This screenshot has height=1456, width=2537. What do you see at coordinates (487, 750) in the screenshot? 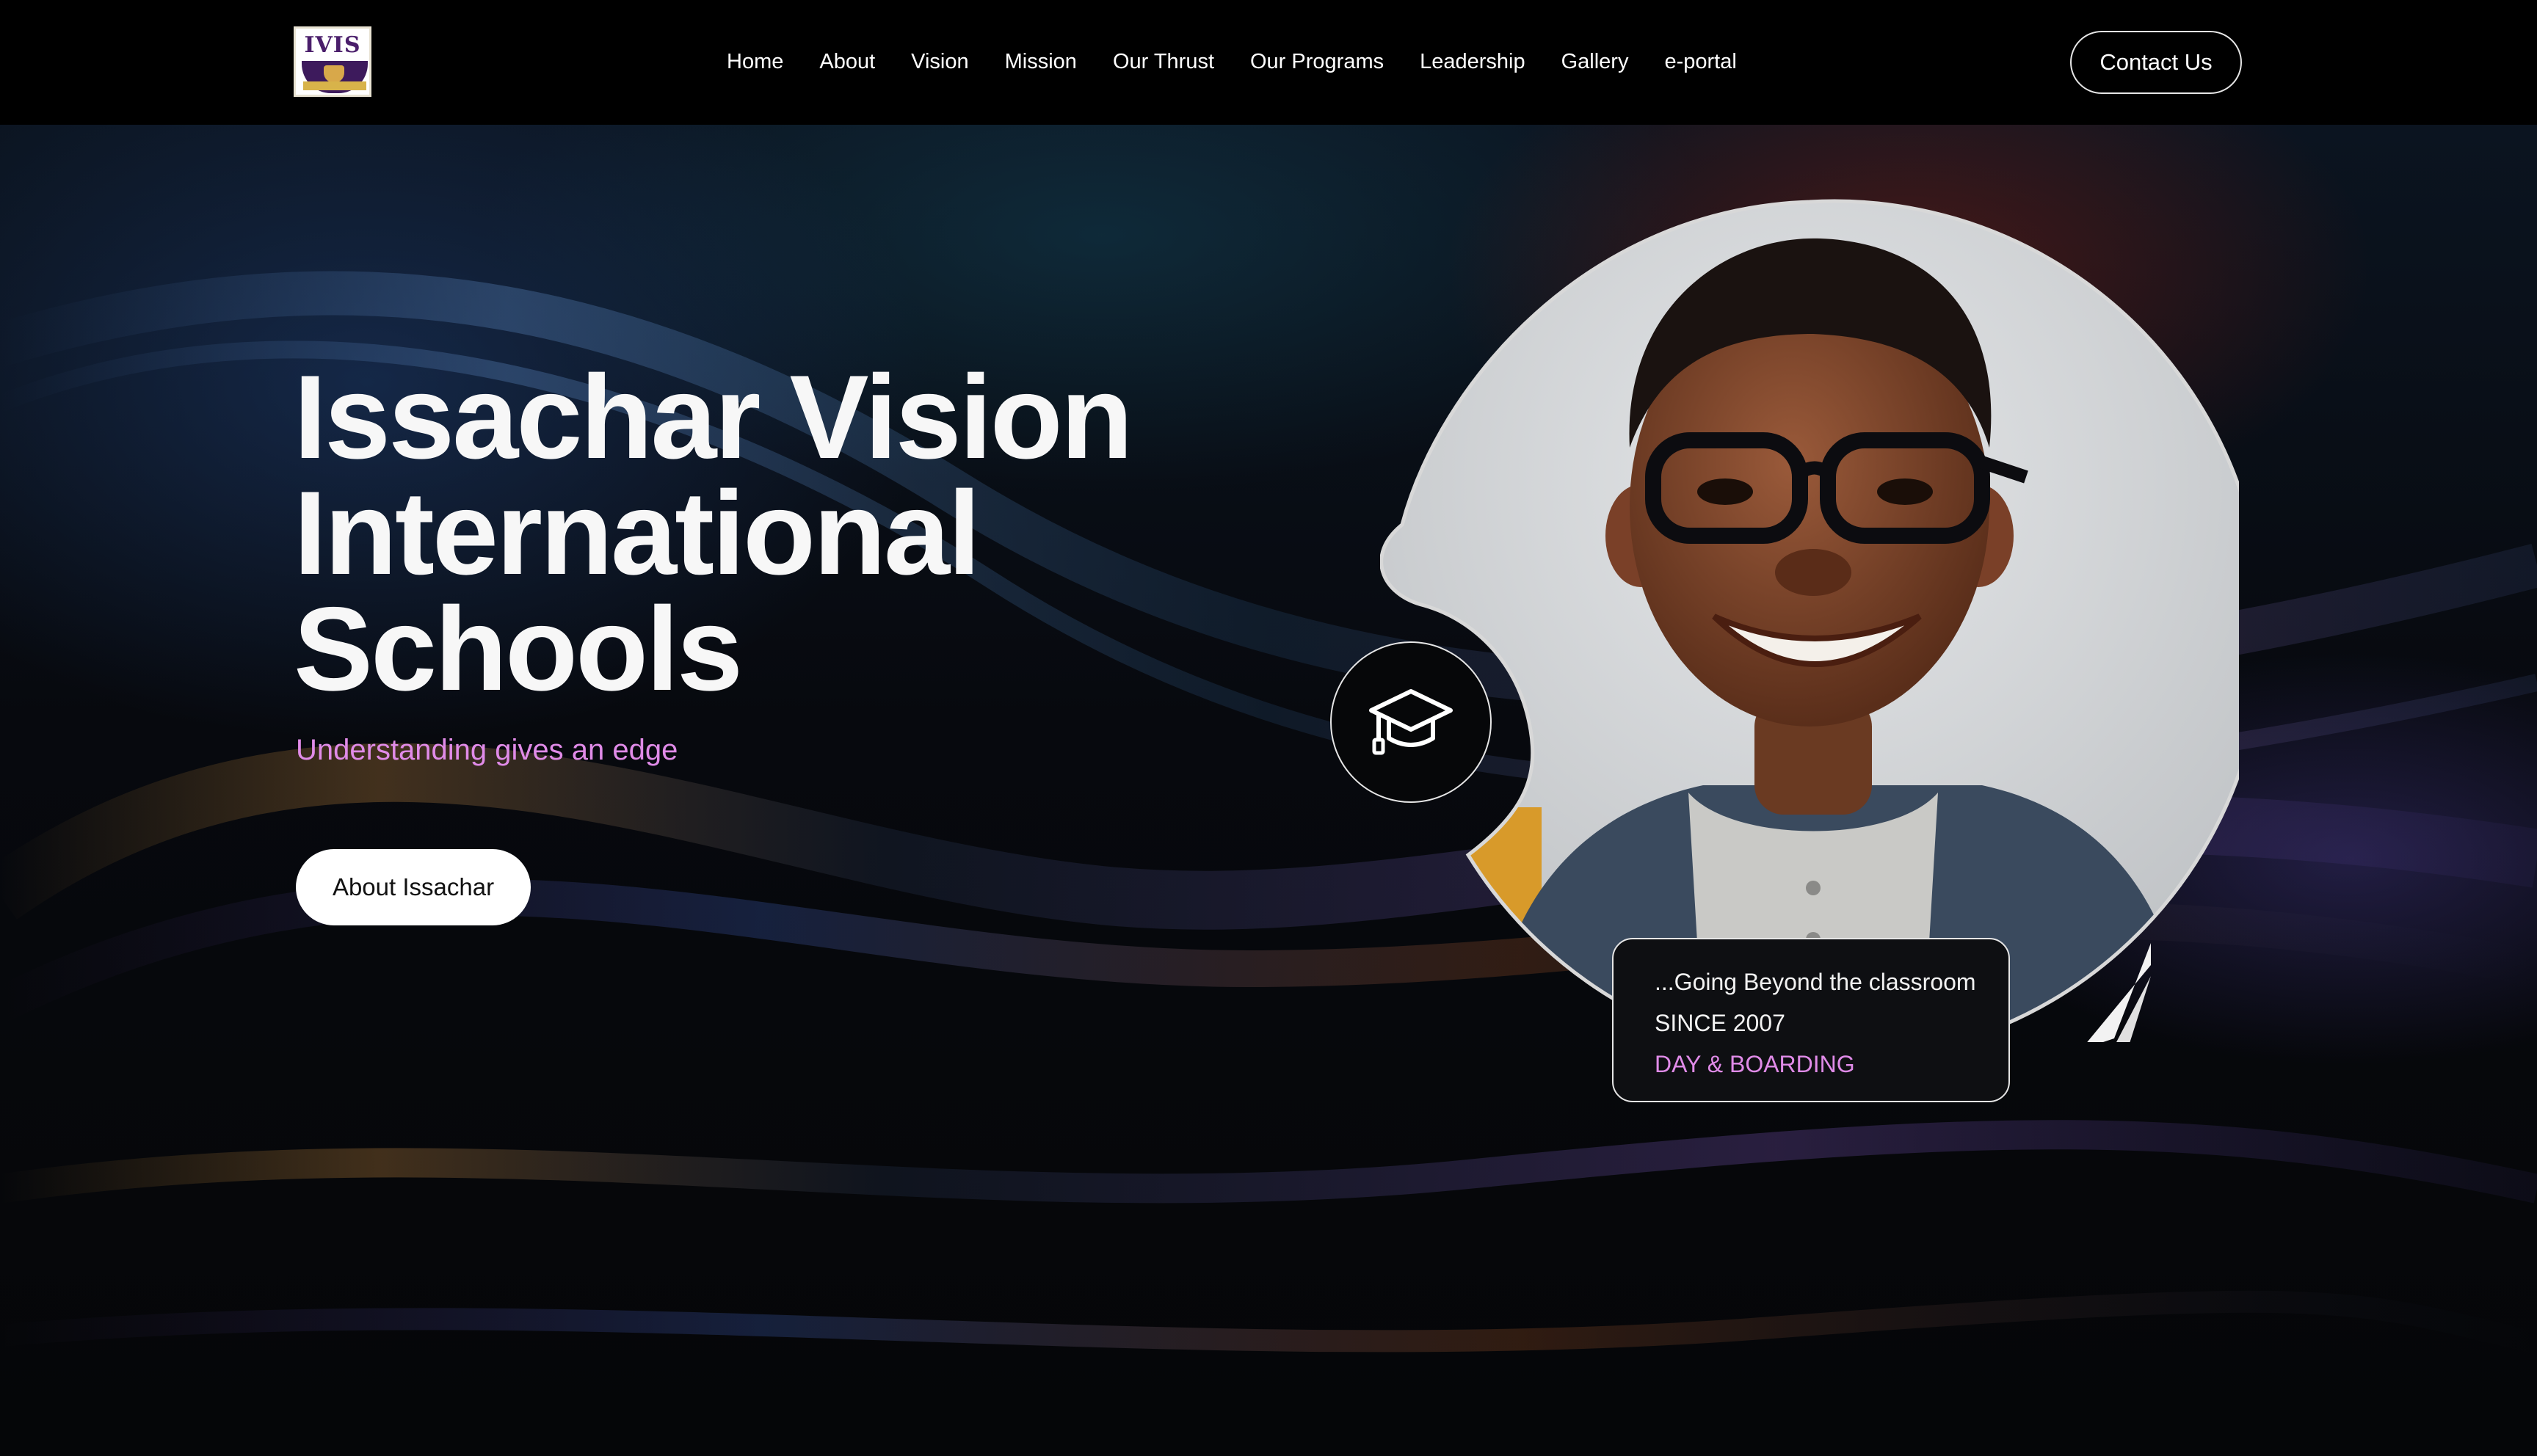
I see `hero-subtitle: Understanding gives an edge` at bounding box center [487, 750].